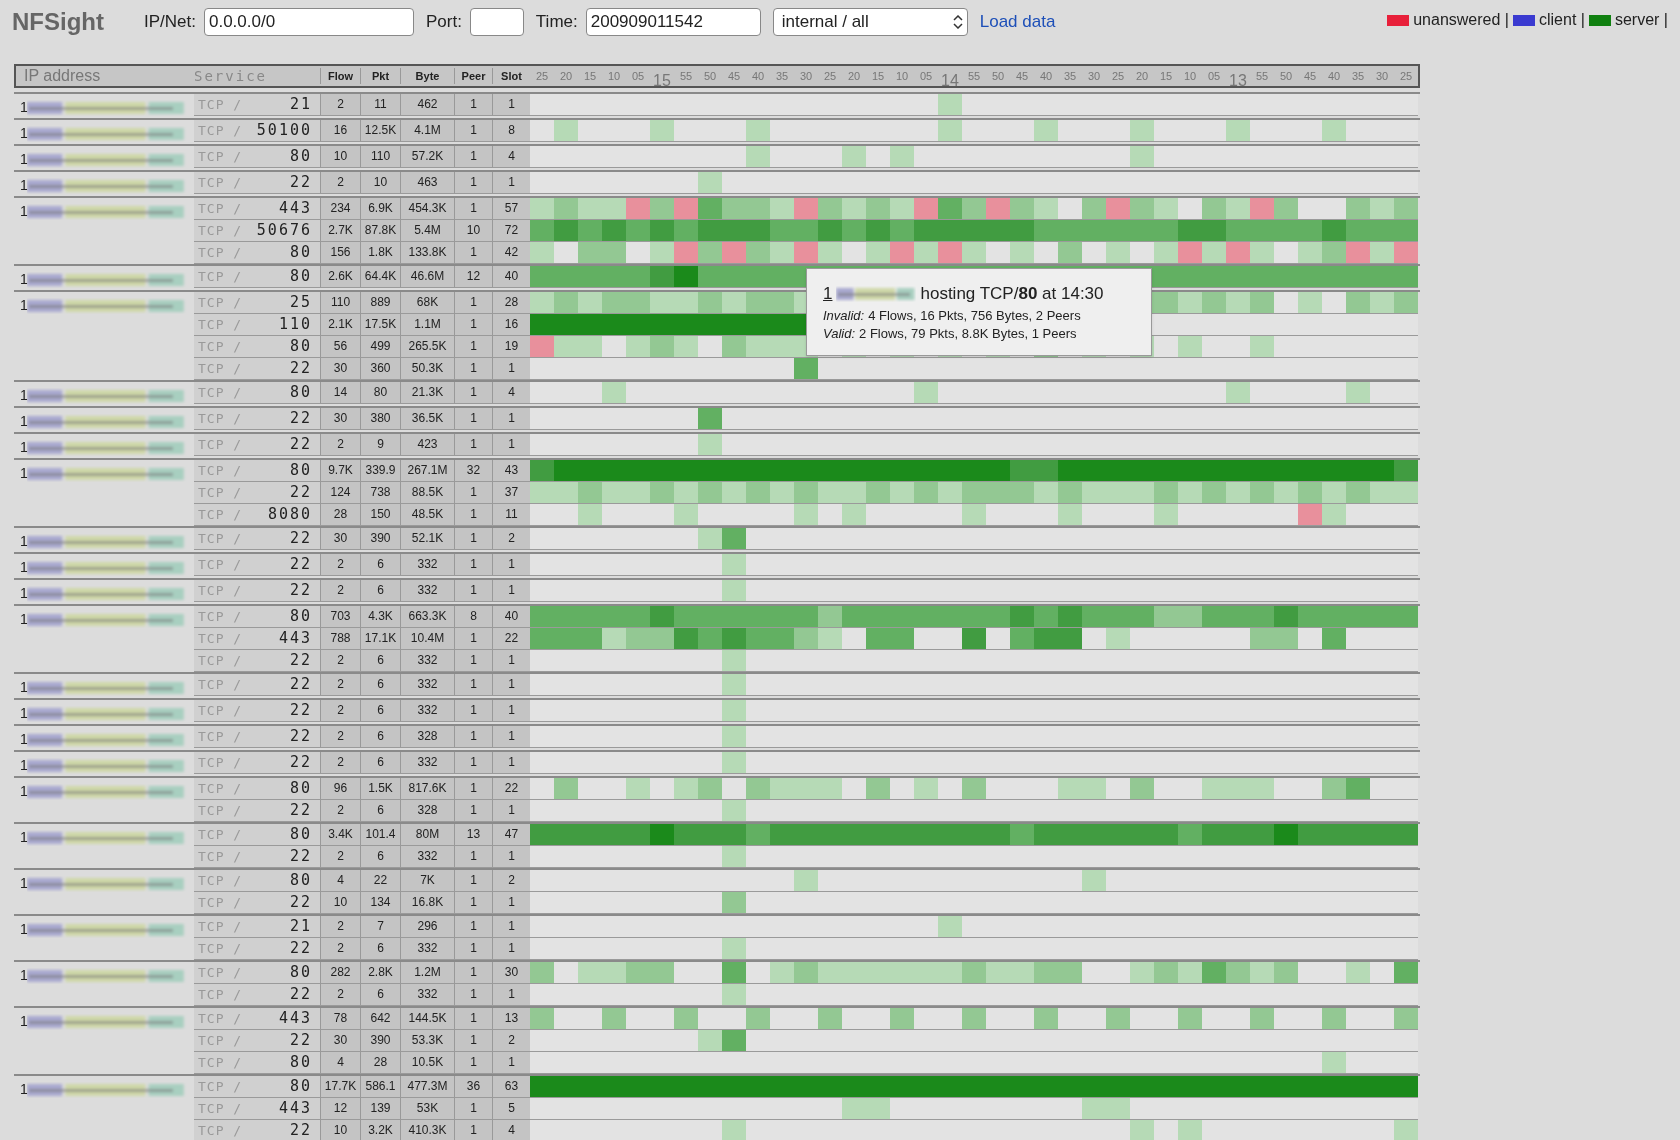  Describe the element at coordinates (870, 22) in the screenshot. I see `scope-select: internal / all` at that location.